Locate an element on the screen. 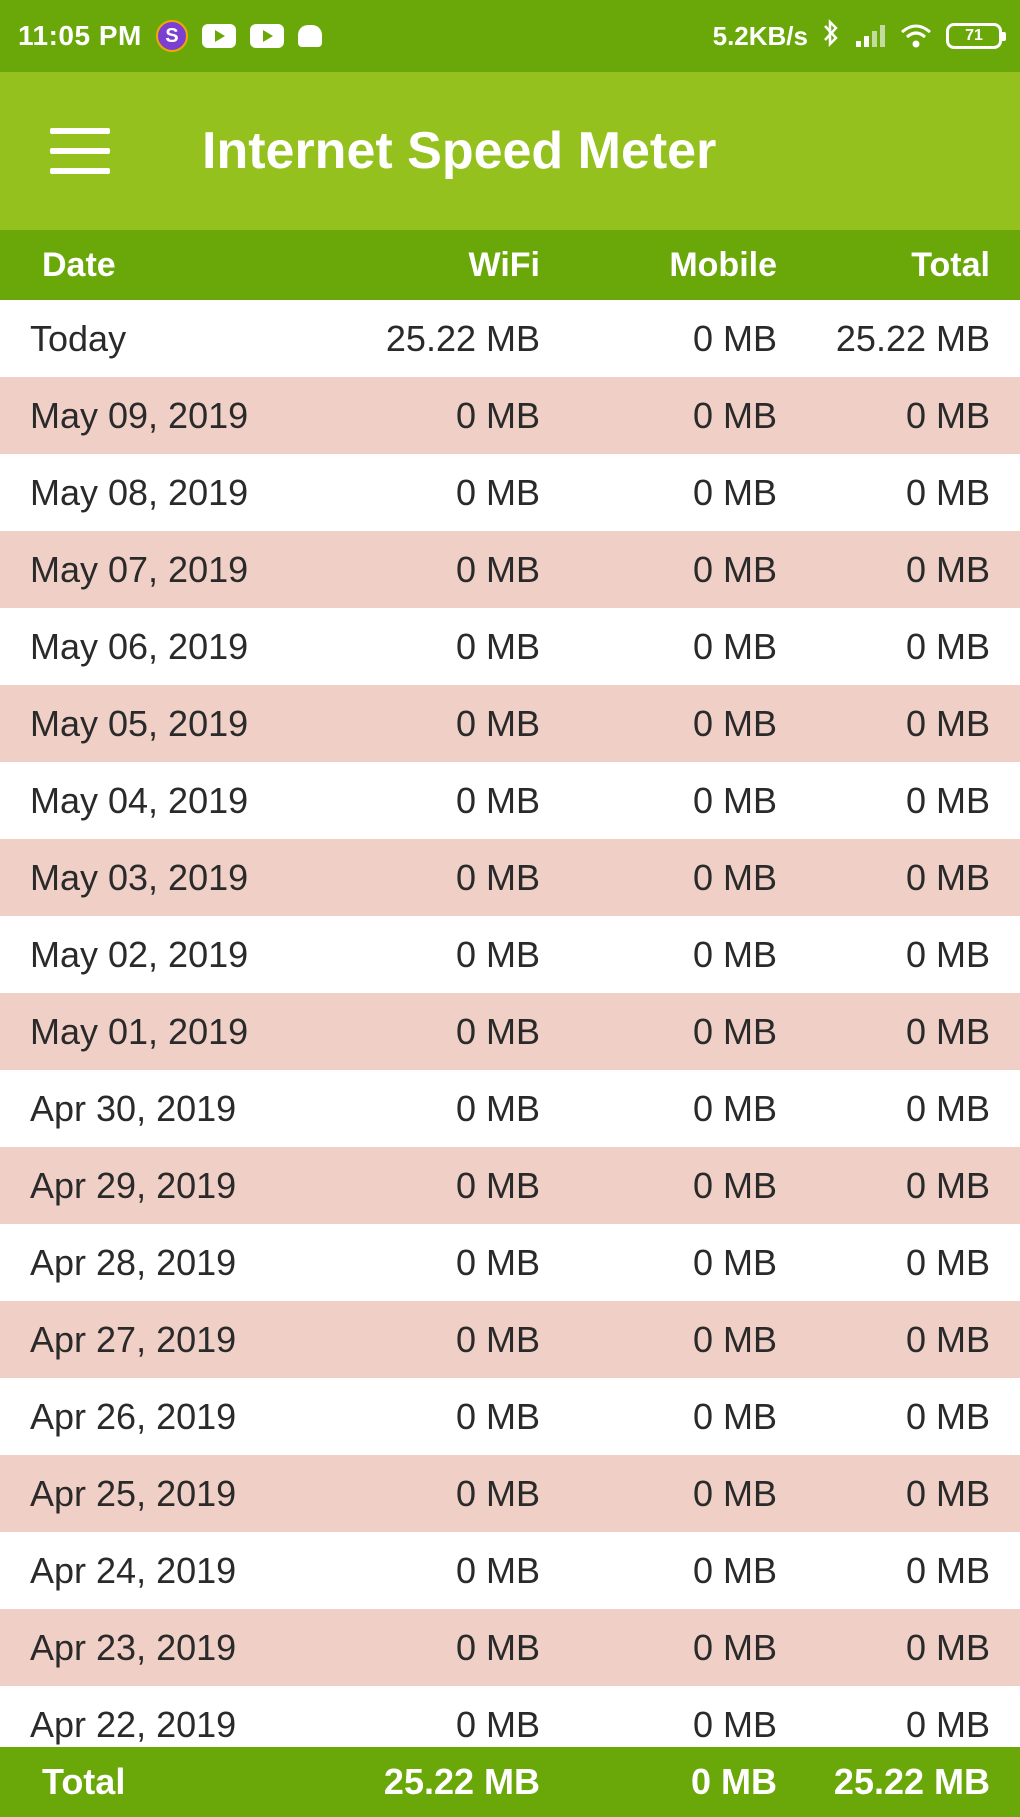 The image size is (1020, 1817). footer-grand-total: 25.22 MB is located at coordinates (911, 1781).